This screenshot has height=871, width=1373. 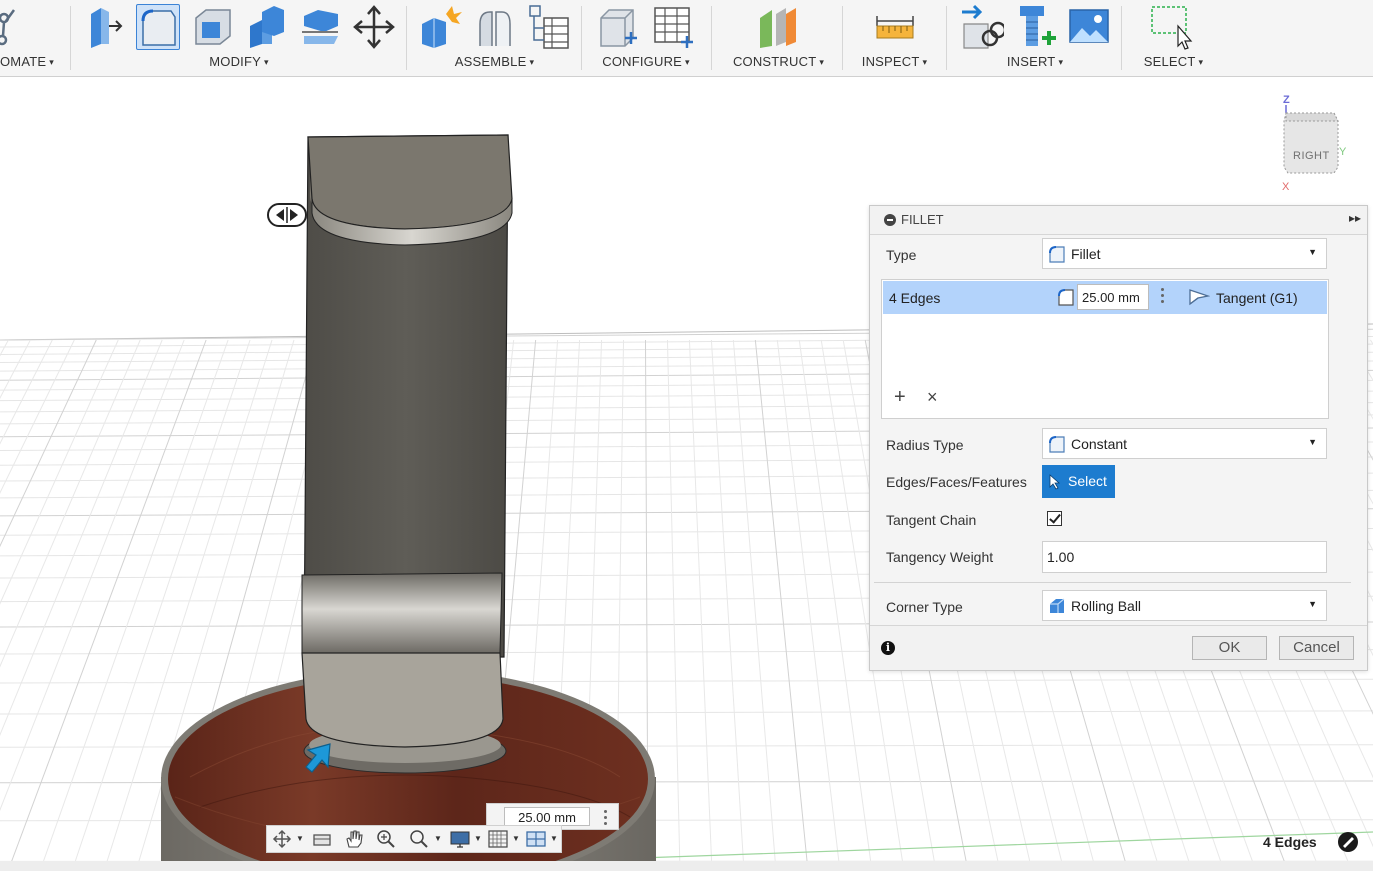 I want to click on inspect-group-label: INSPECT ▾, so click(x=894, y=61).